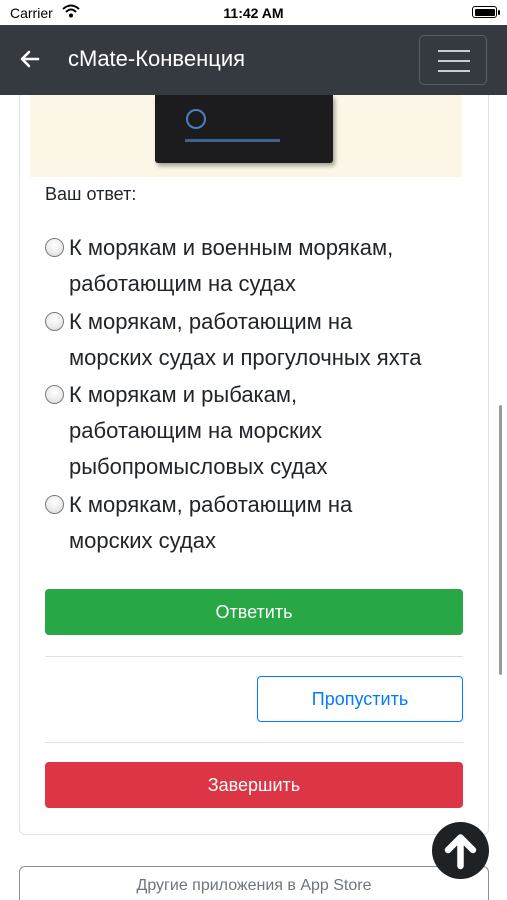  I want to click on arrow-up-icon, so click(460, 852).